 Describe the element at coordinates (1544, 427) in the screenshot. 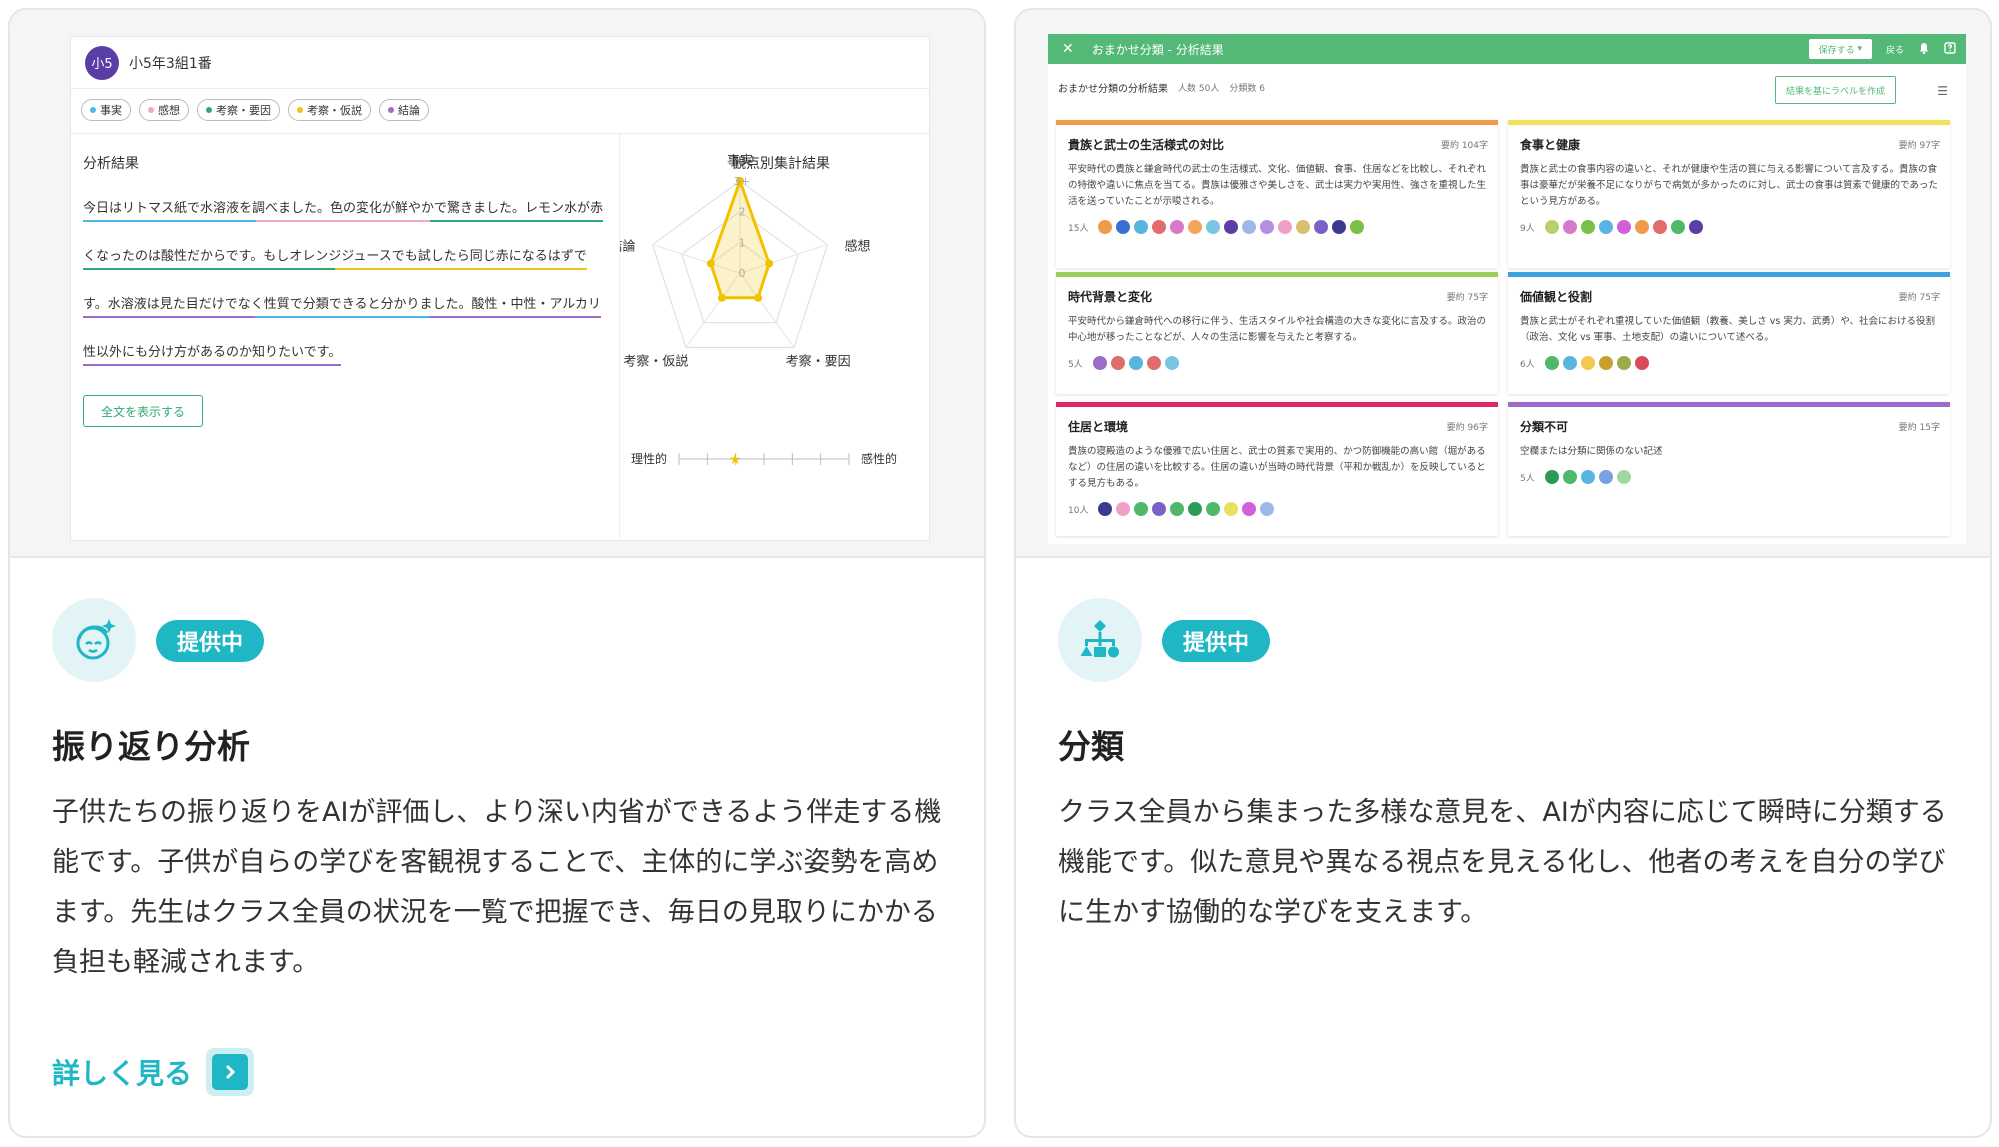

I see `category-title: 分類不可` at that location.